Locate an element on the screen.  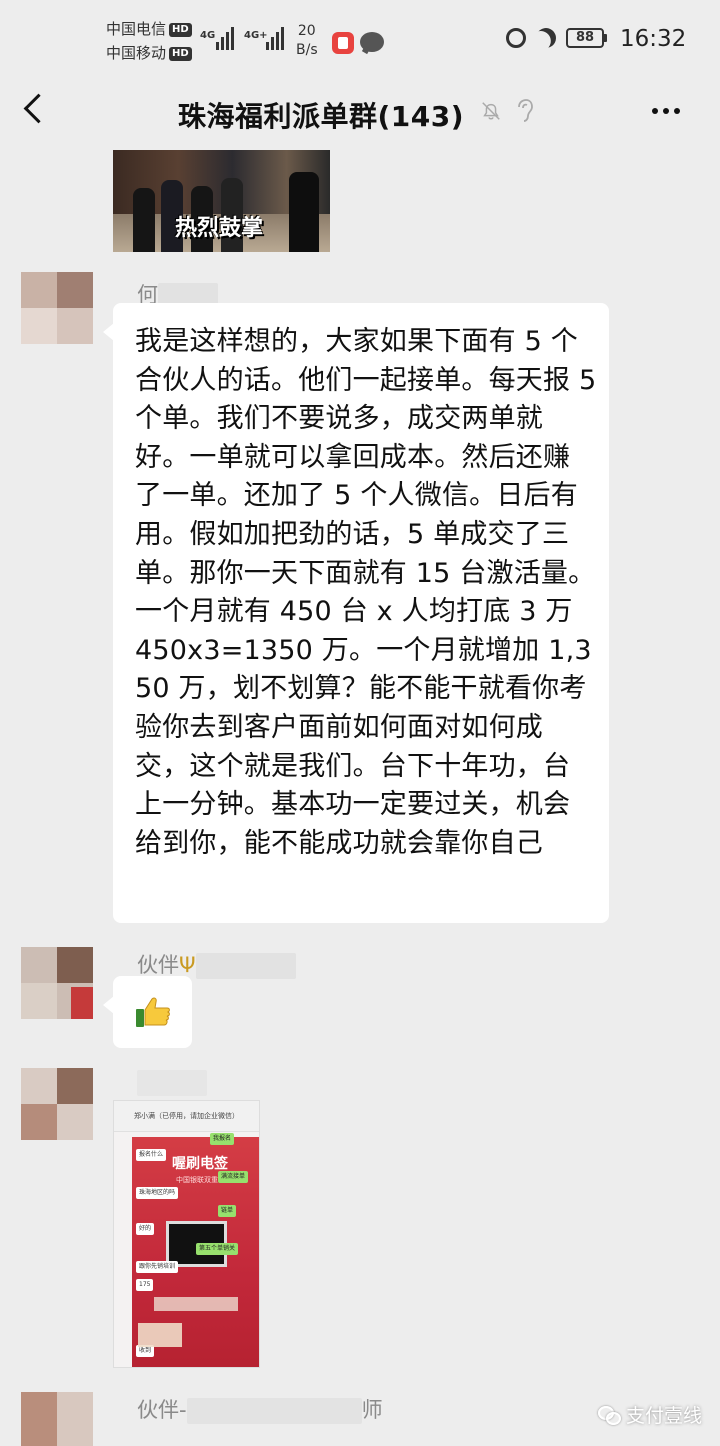
earpiece-icon is located at coordinates (525, 110).